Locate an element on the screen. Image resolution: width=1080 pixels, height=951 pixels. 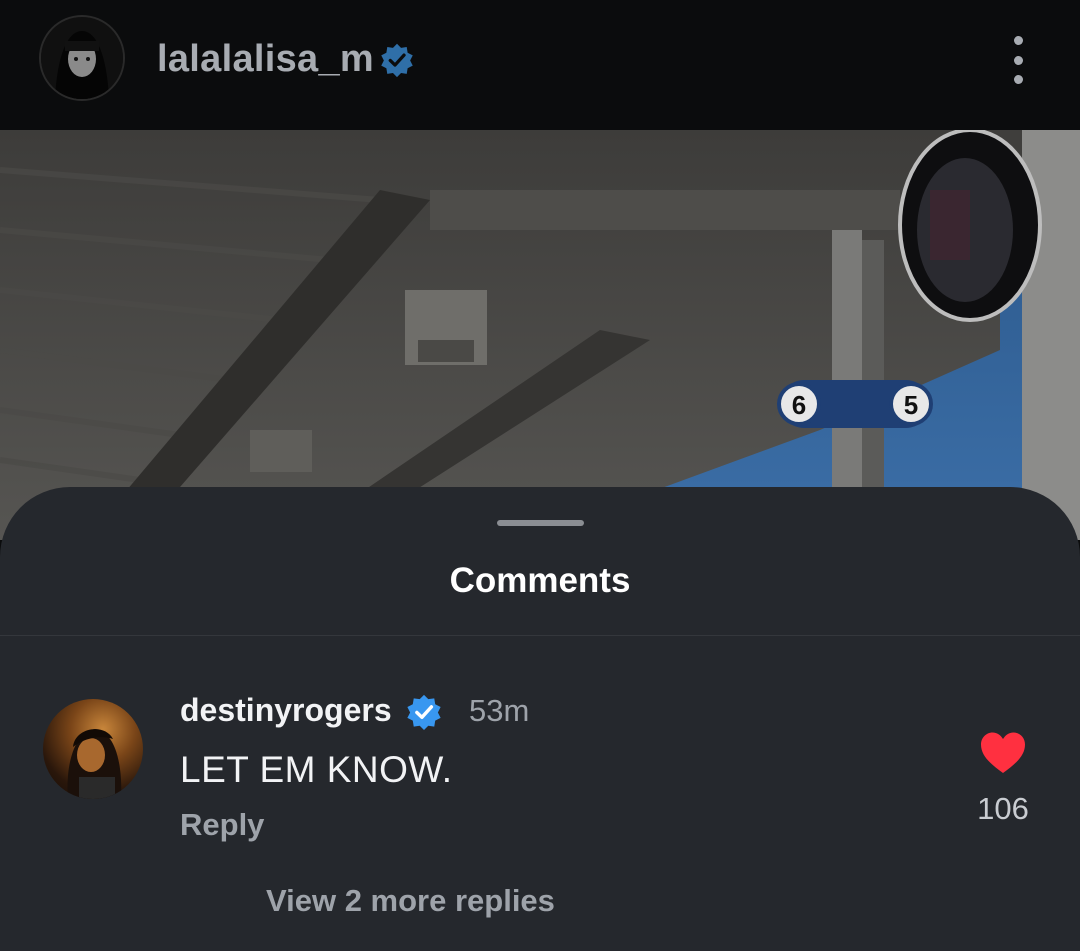
commenter-avatar-image is located at coordinates (94, 764).